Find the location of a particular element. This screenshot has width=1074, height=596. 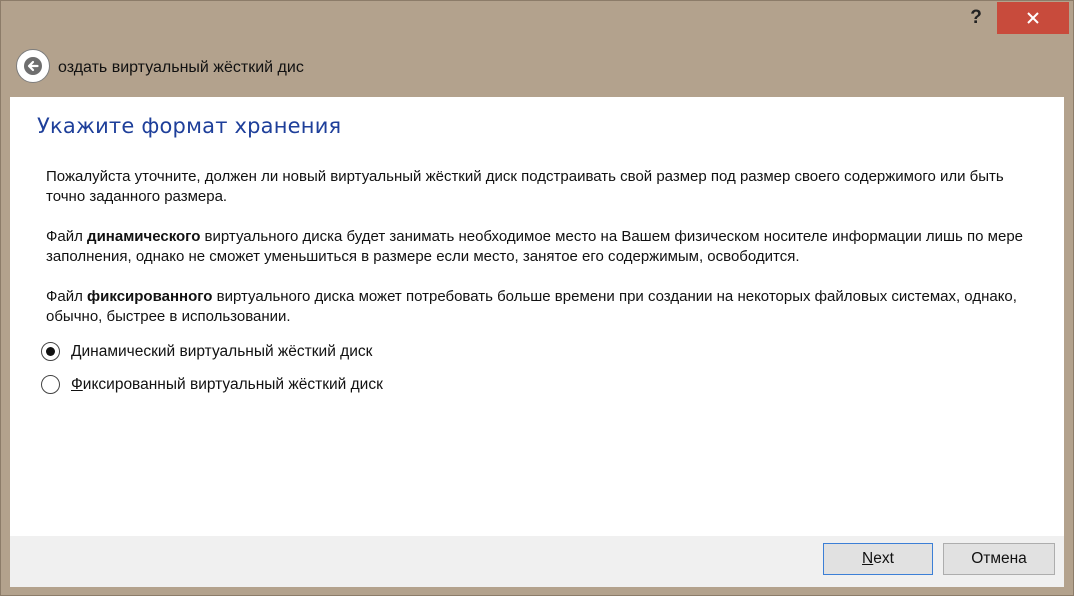

radio-fixed-label: Фиксированный виртуальный жёсткий диск is located at coordinates (227, 384).